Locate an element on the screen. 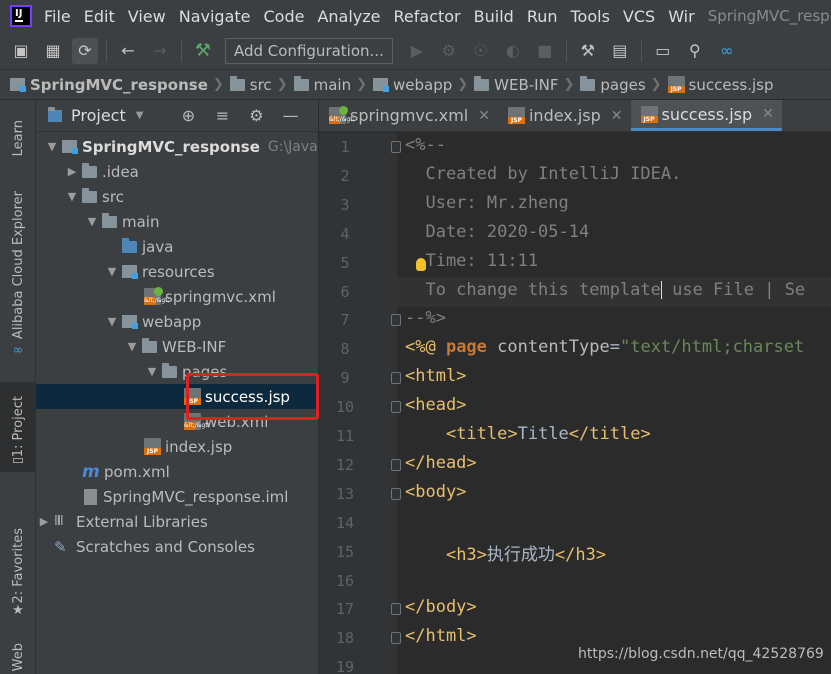  menu-tools: Tools is located at coordinates (590, 16).